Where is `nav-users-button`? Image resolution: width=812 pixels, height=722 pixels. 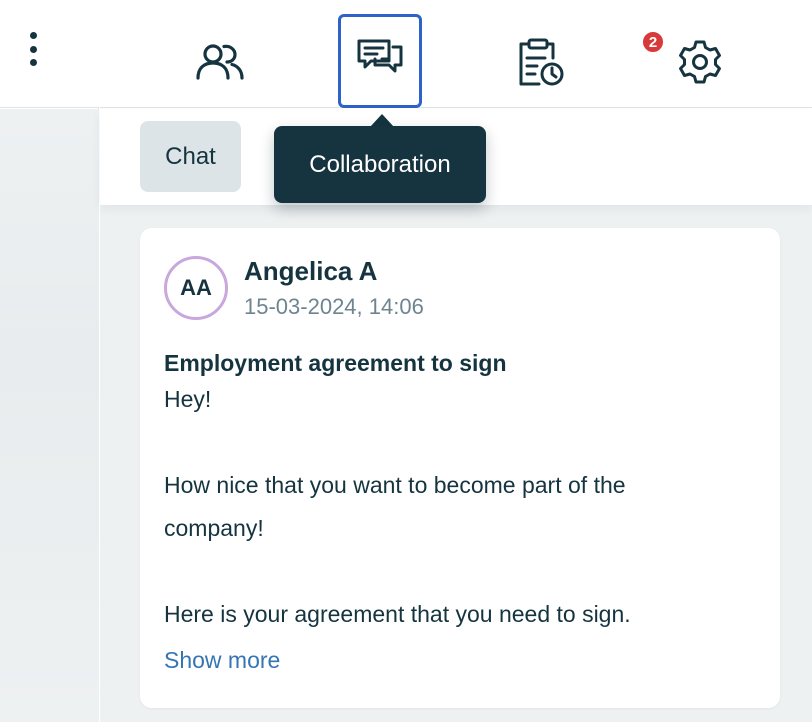 nav-users-button is located at coordinates (220, 61).